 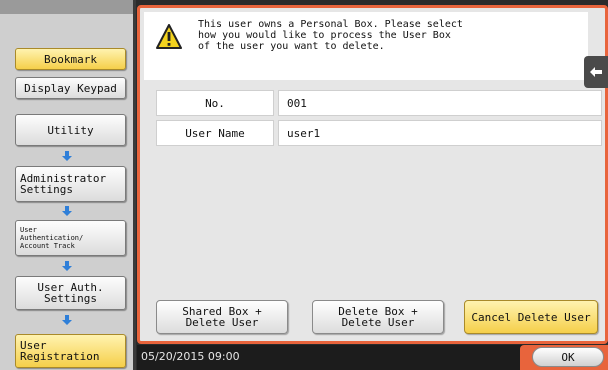 I want to click on user-name-value: user1, so click(x=440, y=133).